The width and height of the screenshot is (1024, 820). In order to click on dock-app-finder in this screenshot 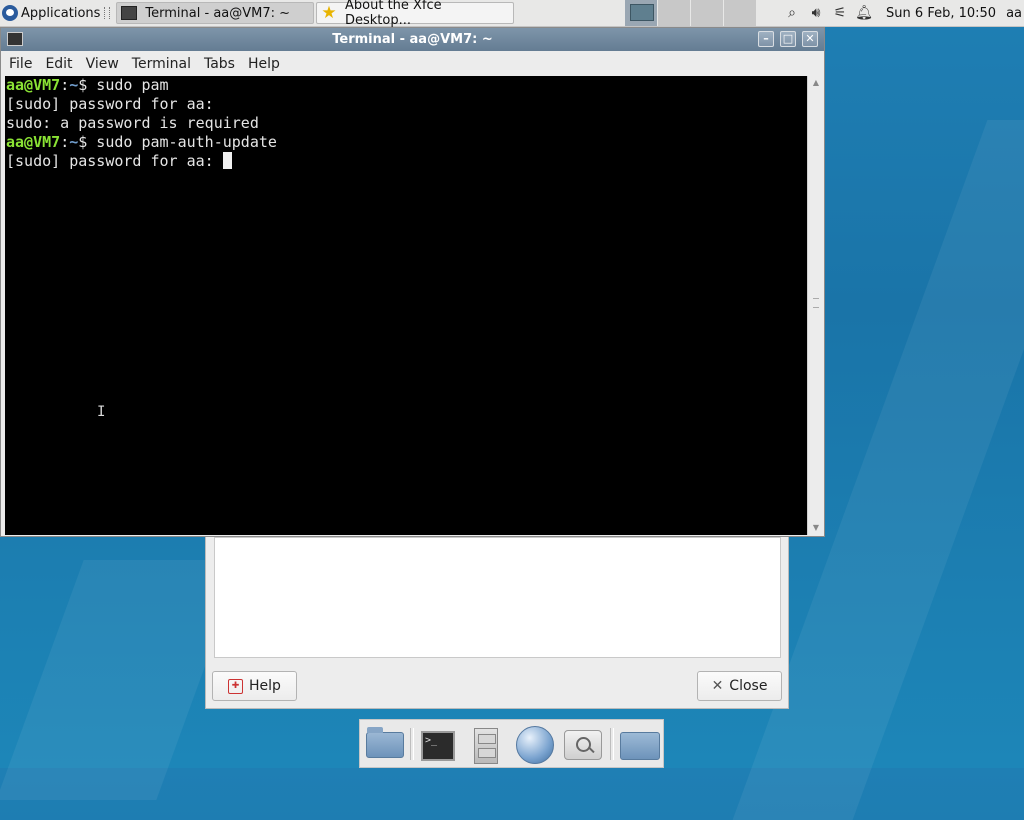, I will do `click(582, 744)`.